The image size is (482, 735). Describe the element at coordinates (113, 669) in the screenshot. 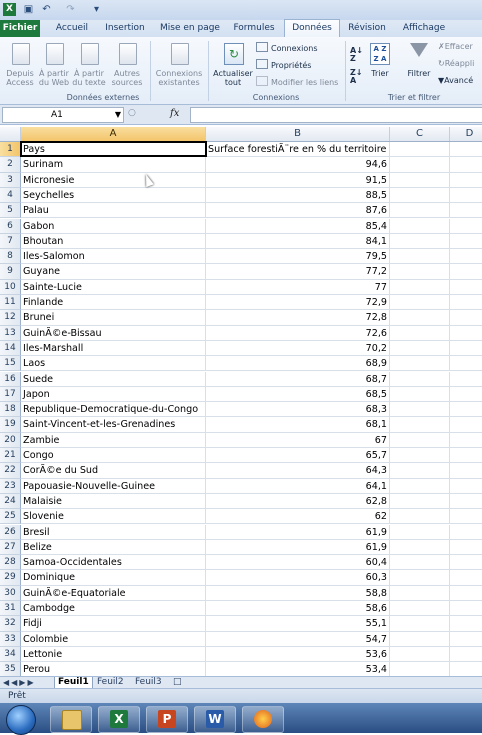

I see `cell-country: Perou` at that location.